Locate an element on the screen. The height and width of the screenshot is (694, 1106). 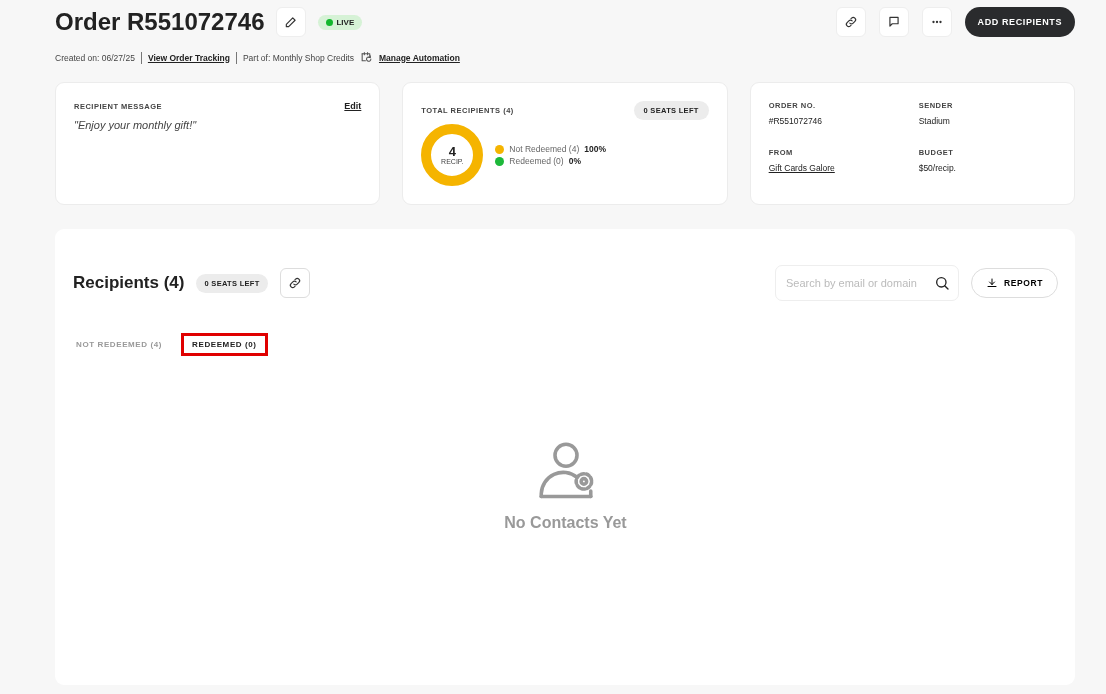
edit-title-button is located at coordinates (291, 22).